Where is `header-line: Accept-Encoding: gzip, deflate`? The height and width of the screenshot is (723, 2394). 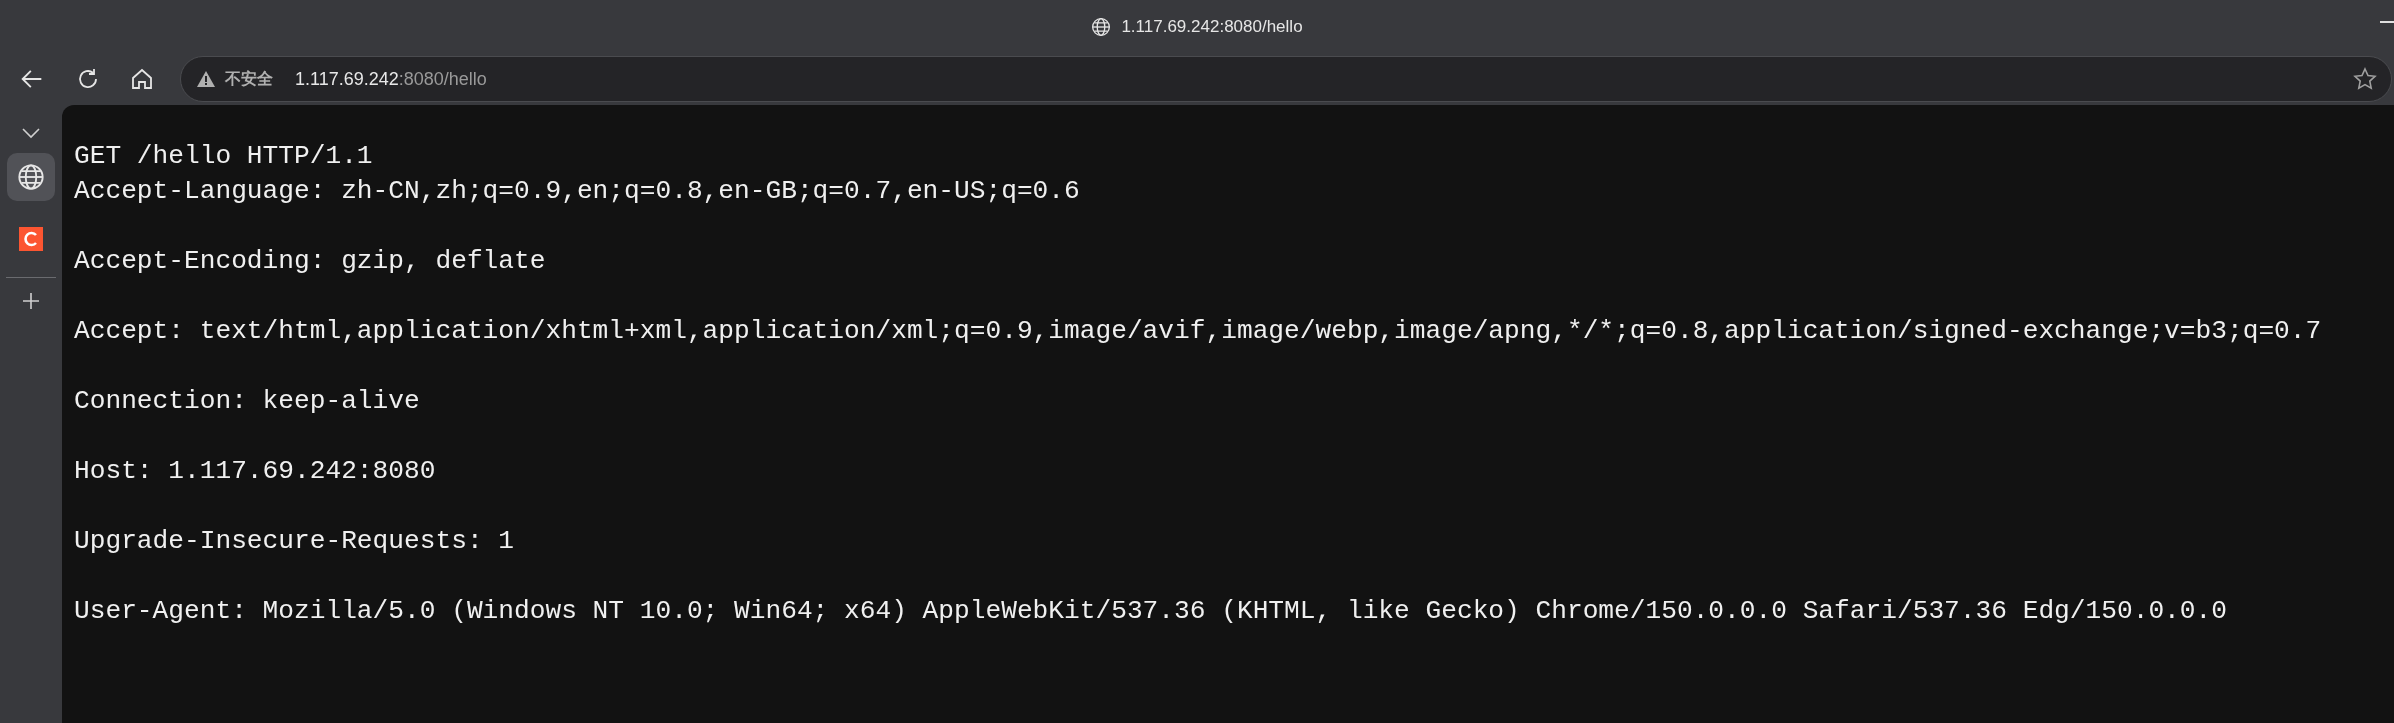
header-line: Accept-Encoding: gzip, deflate is located at coordinates (310, 261).